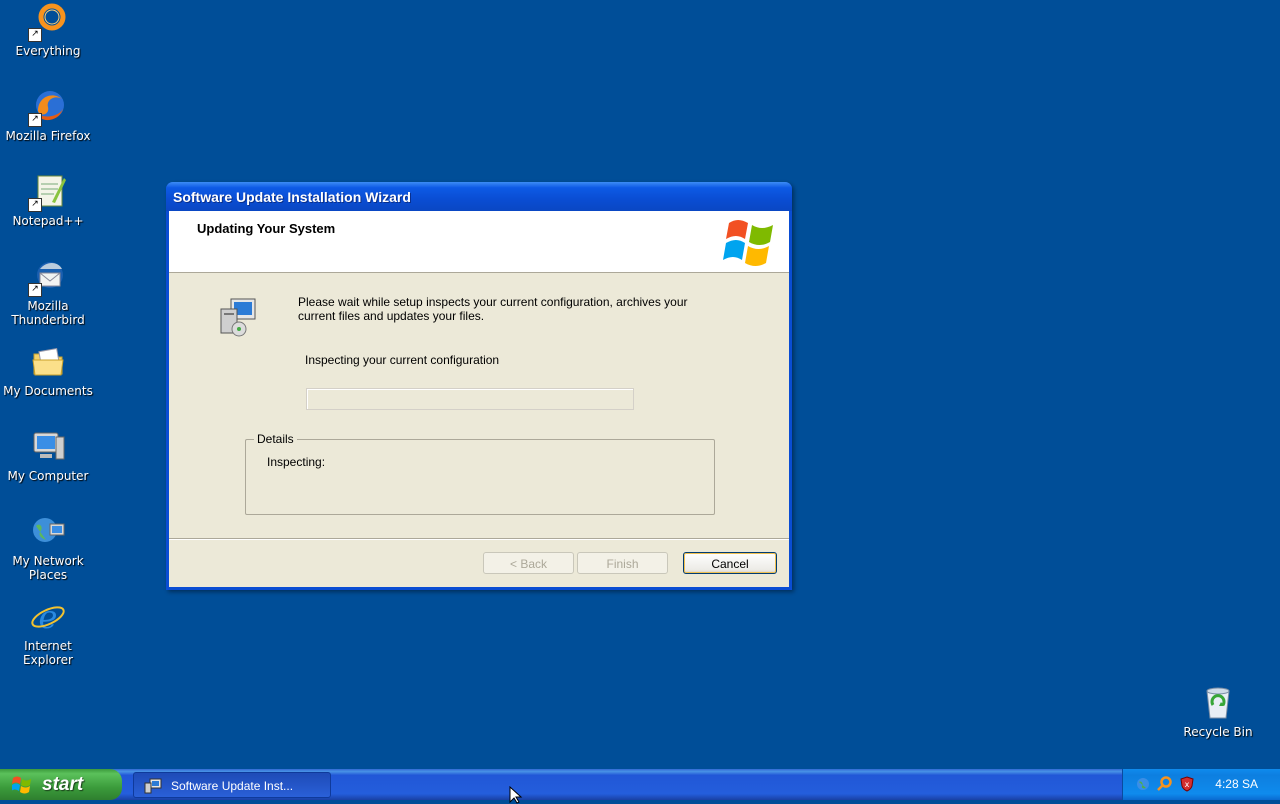 The width and height of the screenshot is (1280, 804). What do you see at coordinates (640, 784) in the screenshot?
I see `taskbar: start Software Update Inst... x 4:28 SA` at bounding box center [640, 784].